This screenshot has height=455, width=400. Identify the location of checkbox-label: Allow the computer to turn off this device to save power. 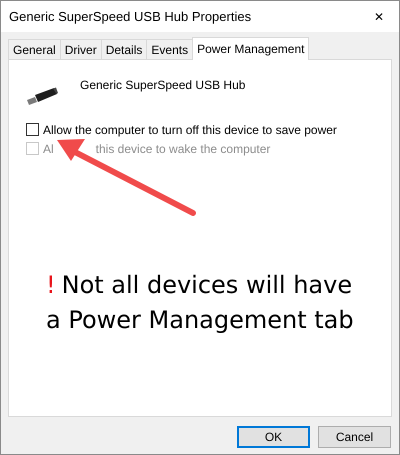
(190, 129).